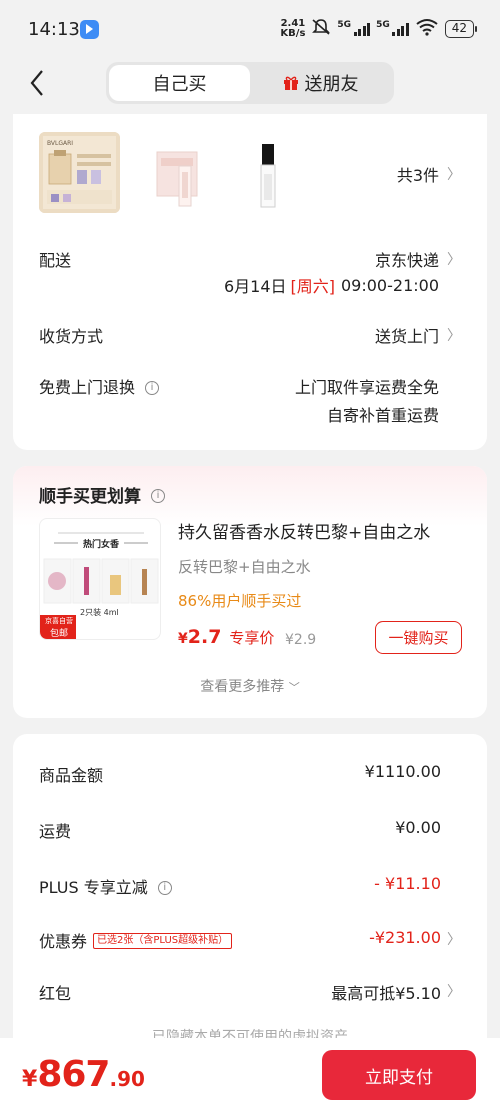 Image resolution: width=500 pixels, height=1113 pixels. Describe the element at coordinates (383, 25) in the screenshot. I see `network-type-2: 5G` at that location.